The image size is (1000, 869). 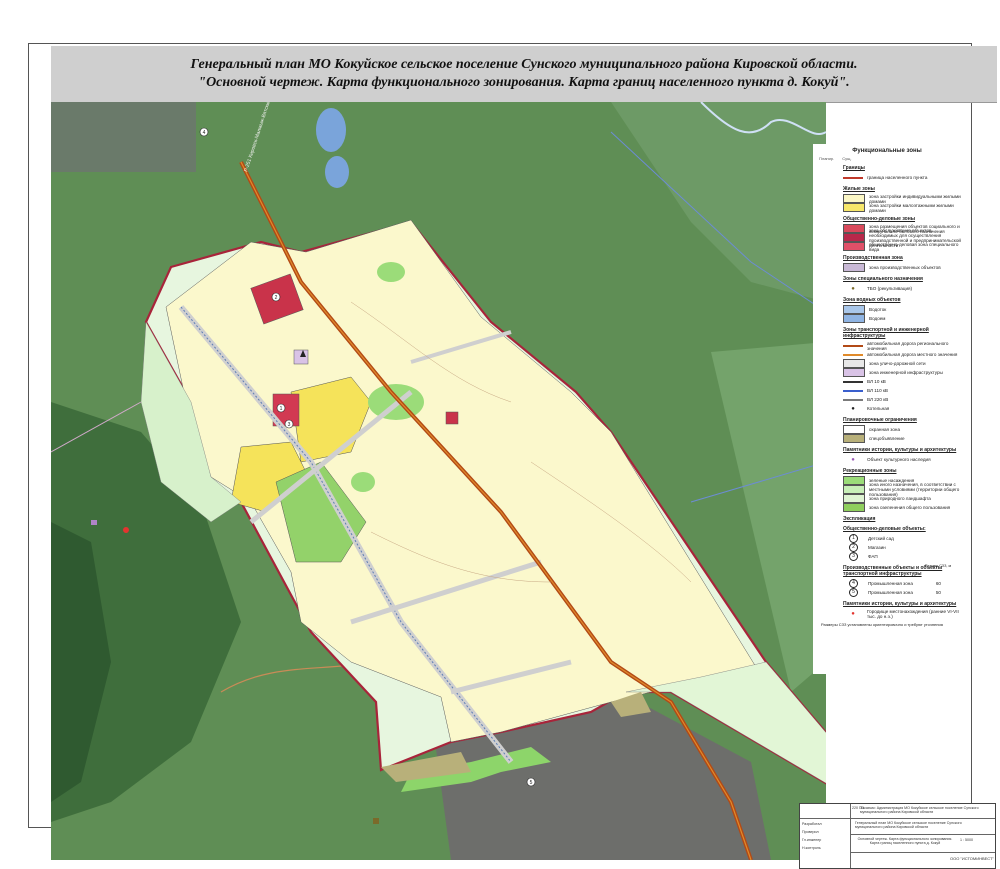 What do you see at coordinates (876, 381) in the screenshot?
I see `legend-item-label: ВЛ 10 кВ` at bounding box center [876, 381].